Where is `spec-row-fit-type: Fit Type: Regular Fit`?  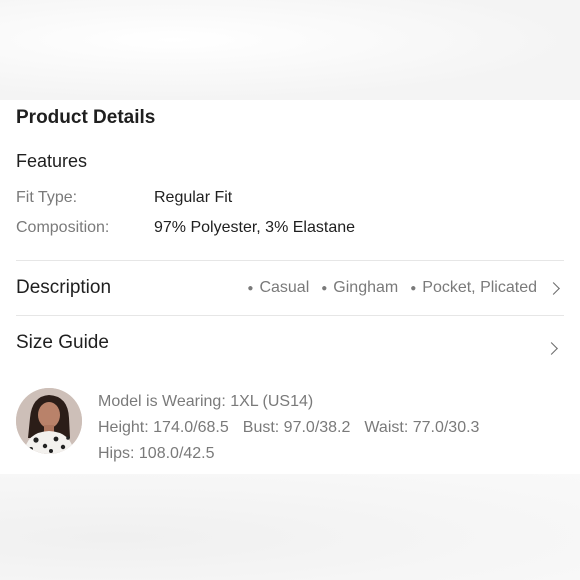
spec-row-fit-type: Fit Type: Regular Fit is located at coordinates (124, 198).